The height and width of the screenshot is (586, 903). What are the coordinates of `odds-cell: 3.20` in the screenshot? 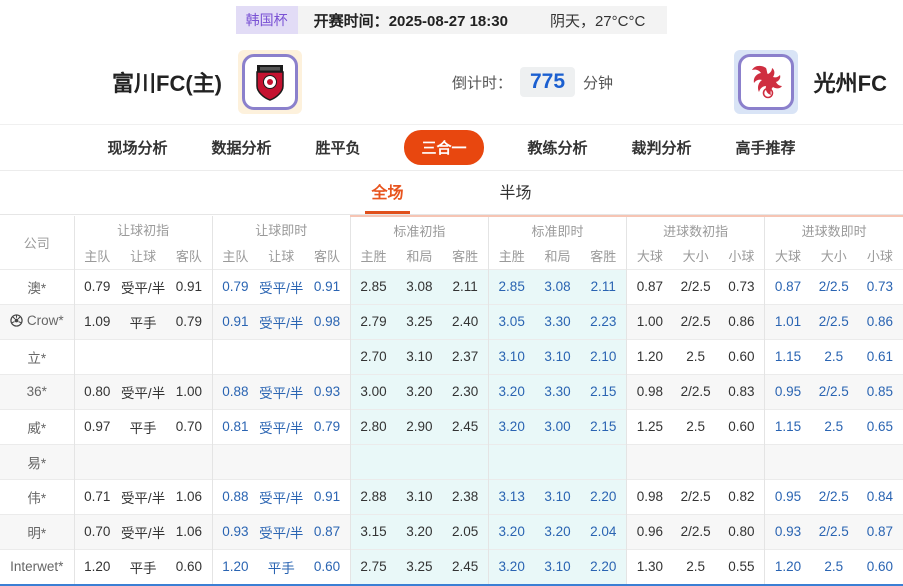 It's located at (511, 426).